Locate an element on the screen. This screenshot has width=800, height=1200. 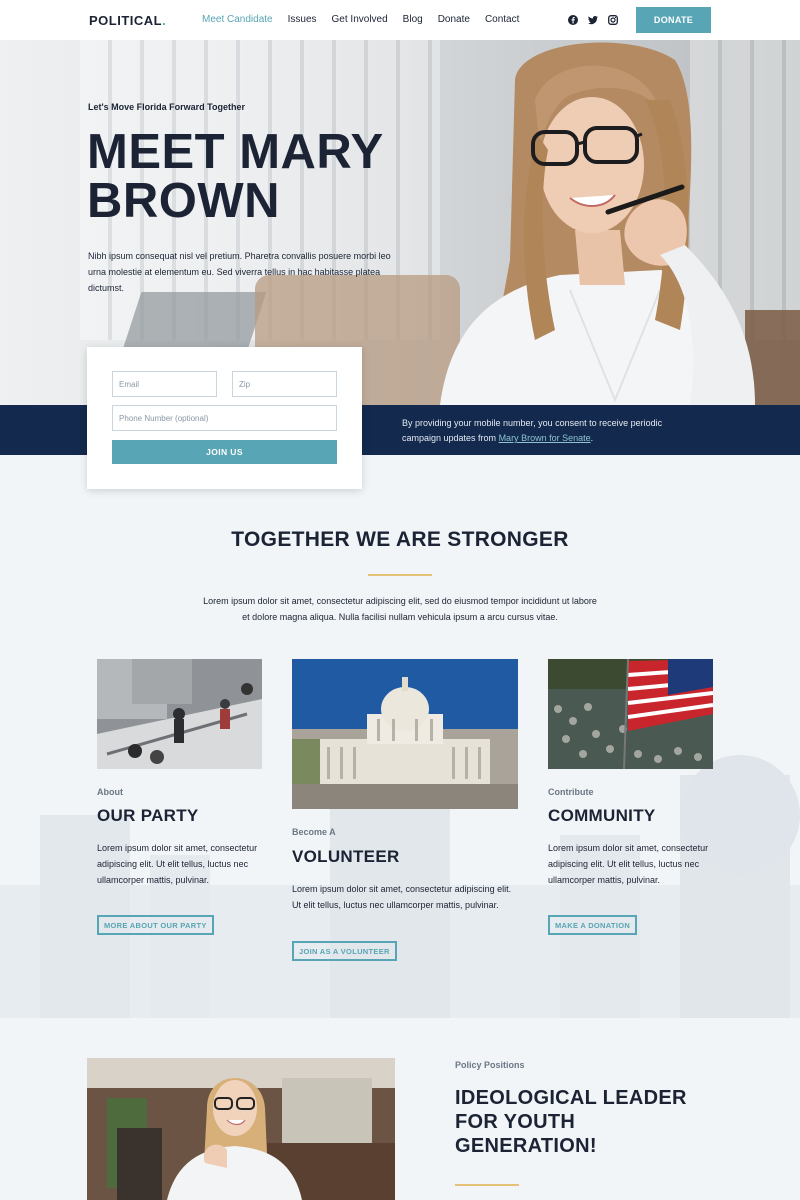
zip-field: Zip is located at coordinates (284, 384).